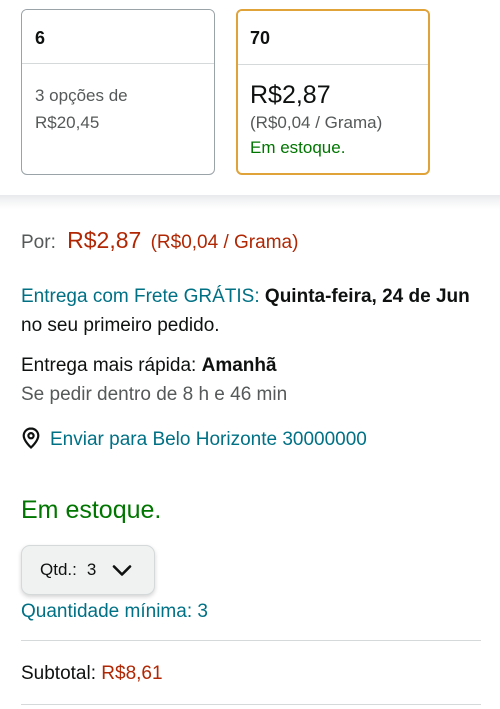  I want to click on subtotal-row: Subtotal: R$8,61, so click(251, 673).